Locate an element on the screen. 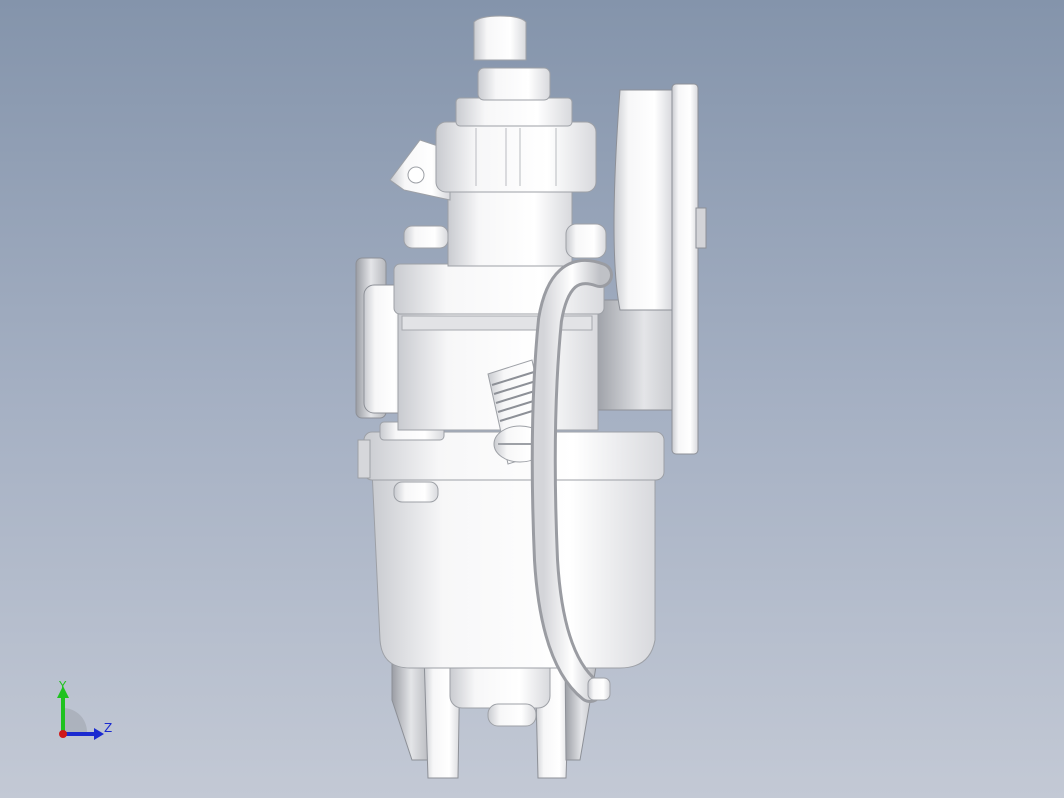 The image size is (1064, 798). axis-triad: Y Z is located at coordinates (85, 712).